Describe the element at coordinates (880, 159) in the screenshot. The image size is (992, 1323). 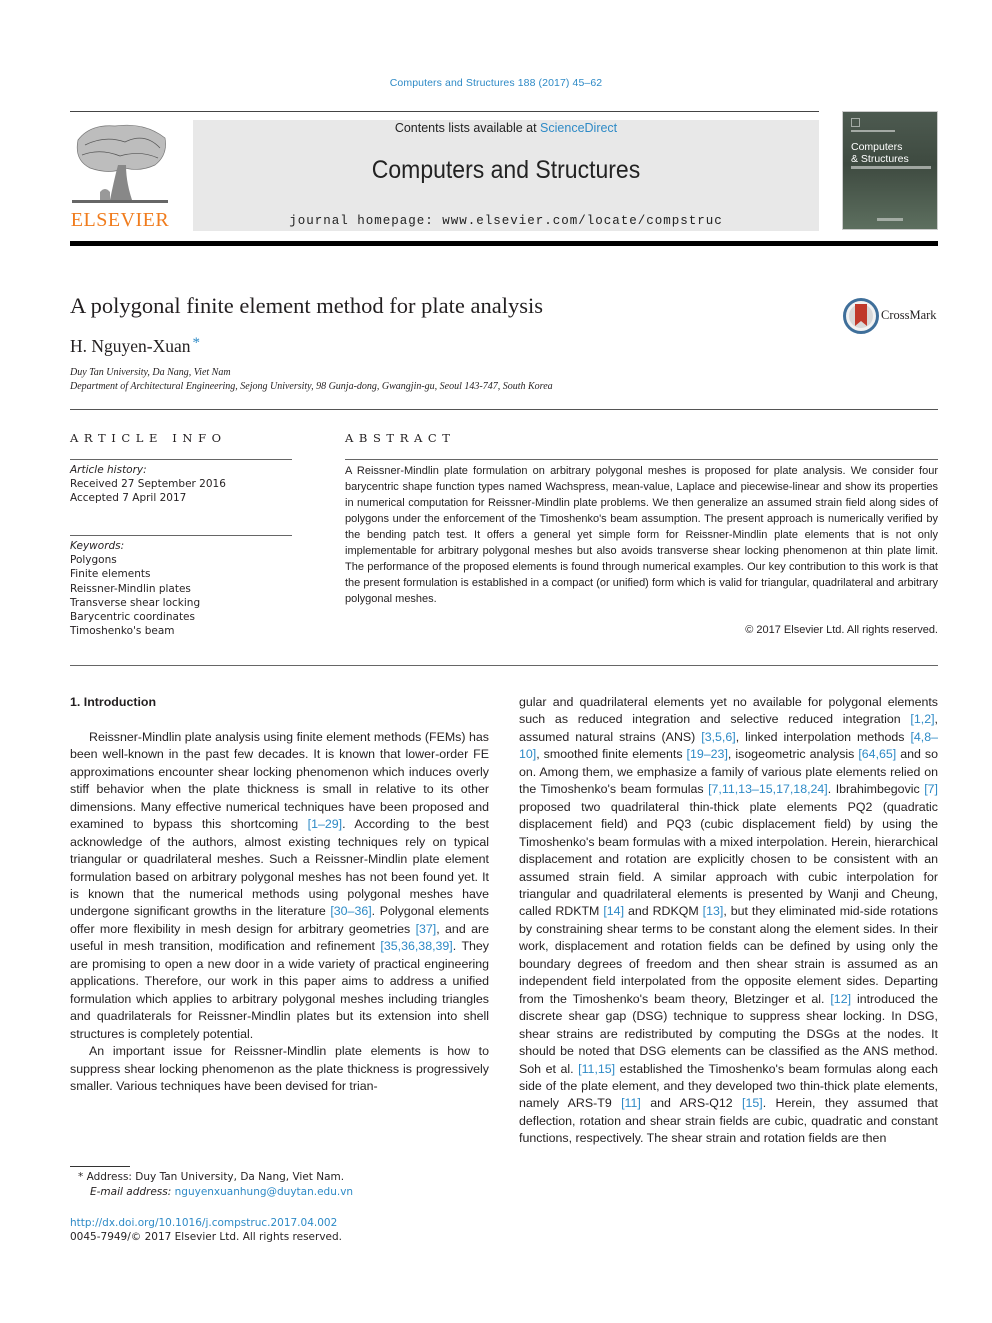
I see `cover-title-line2: & Structures` at that location.